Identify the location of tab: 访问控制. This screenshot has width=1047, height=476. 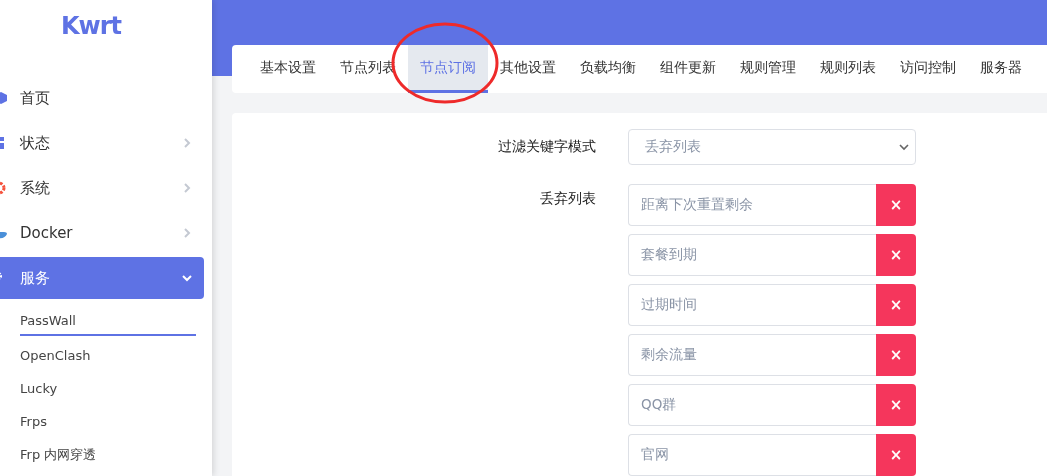
(928, 69).